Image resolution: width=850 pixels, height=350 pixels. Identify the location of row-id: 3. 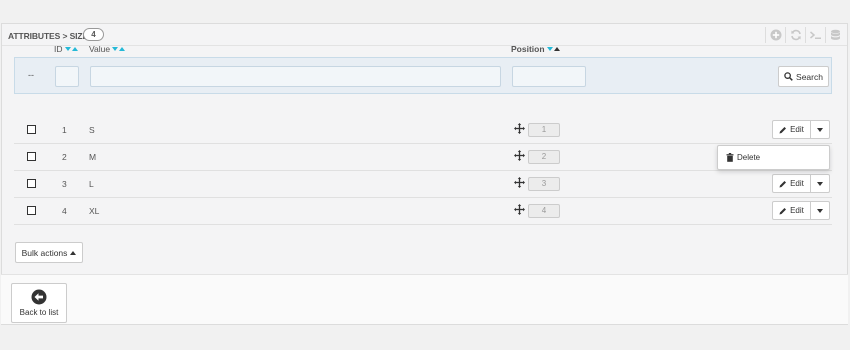
(64, 184).